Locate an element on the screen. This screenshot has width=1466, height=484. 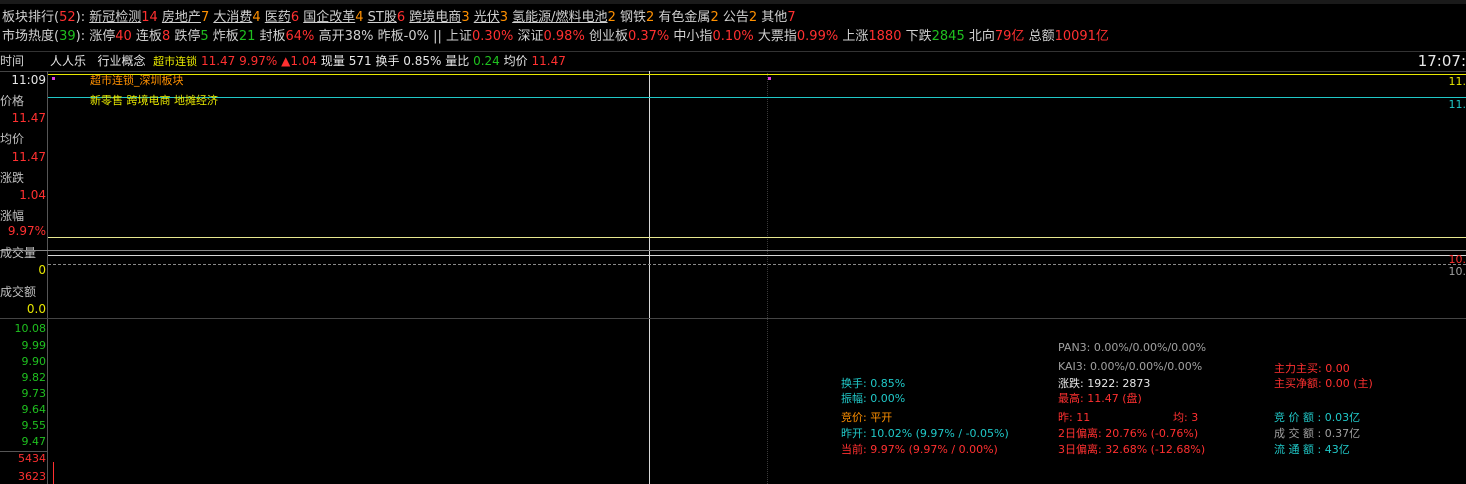
sector-item-name: 大消费 is located at coordinates (232, 17).